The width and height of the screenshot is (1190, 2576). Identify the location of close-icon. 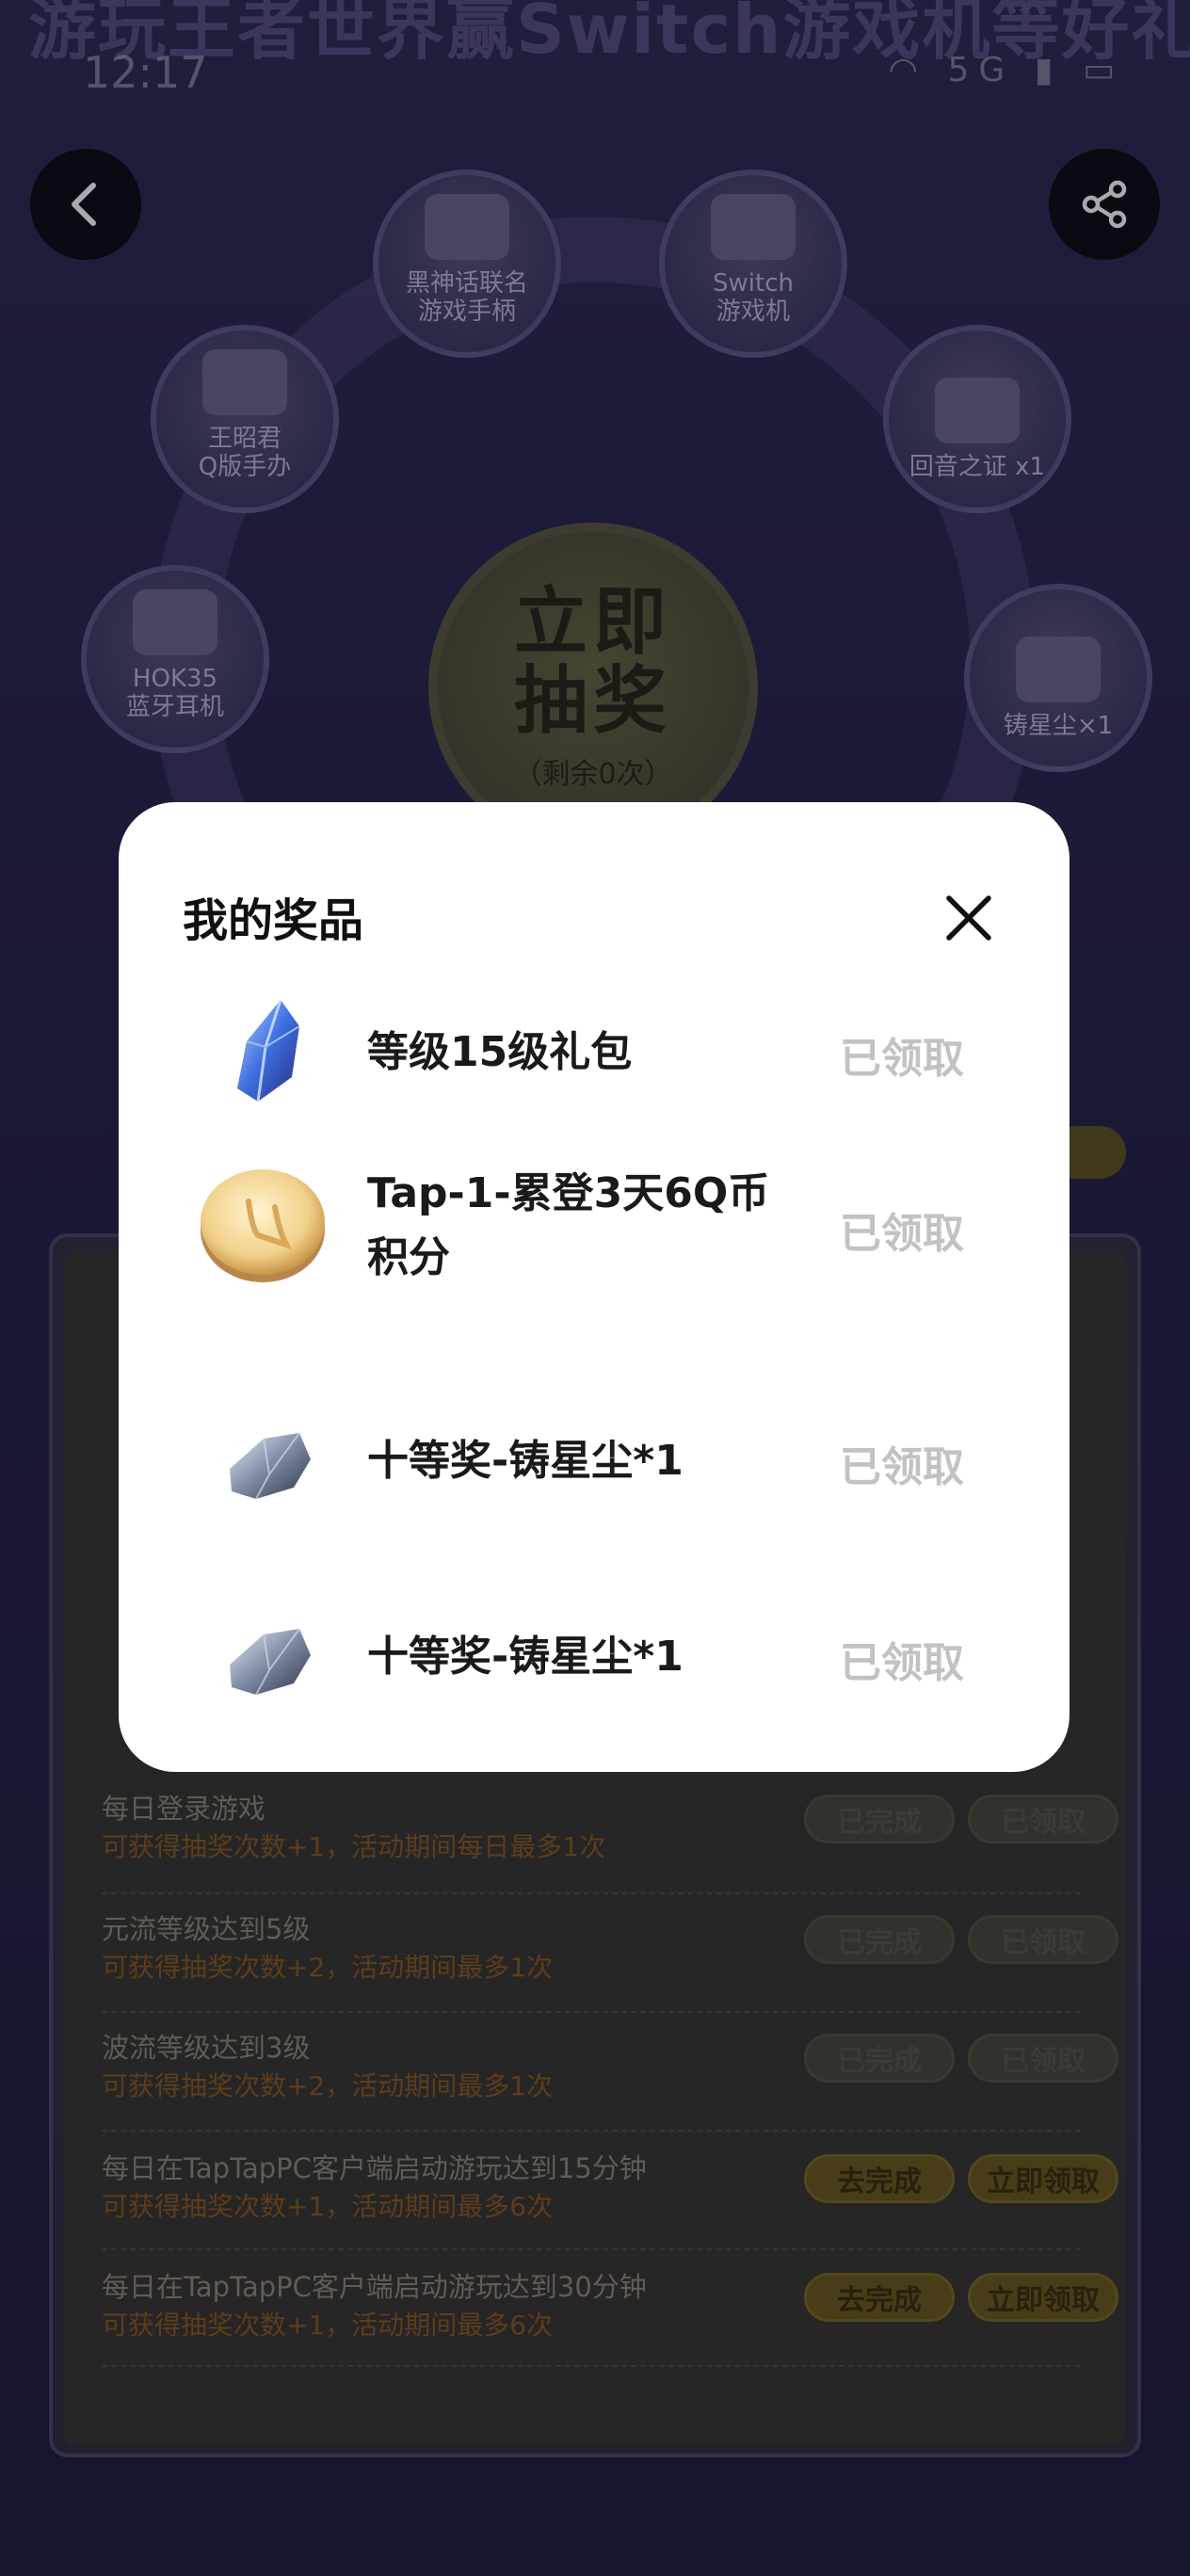
(969, 918).